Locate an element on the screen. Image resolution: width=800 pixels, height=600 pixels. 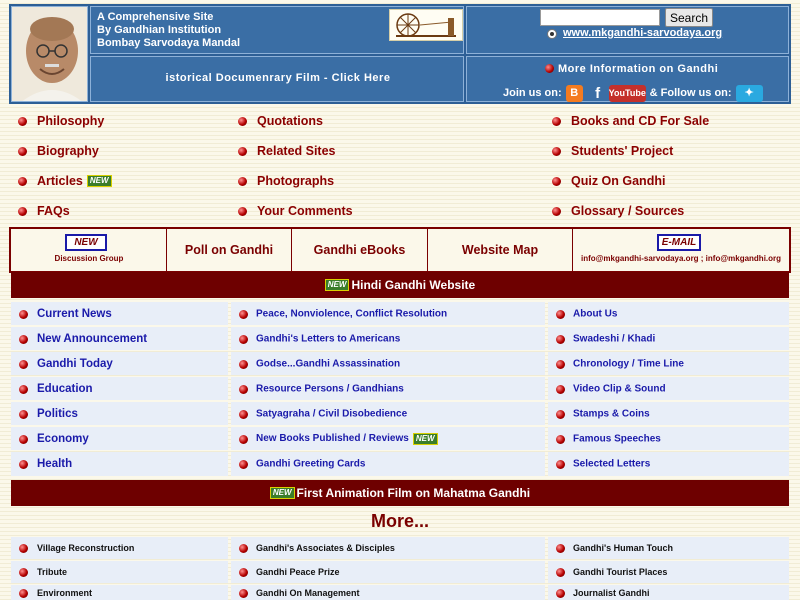
grid-cell: New Announcement is located at coordinates (119, 338).